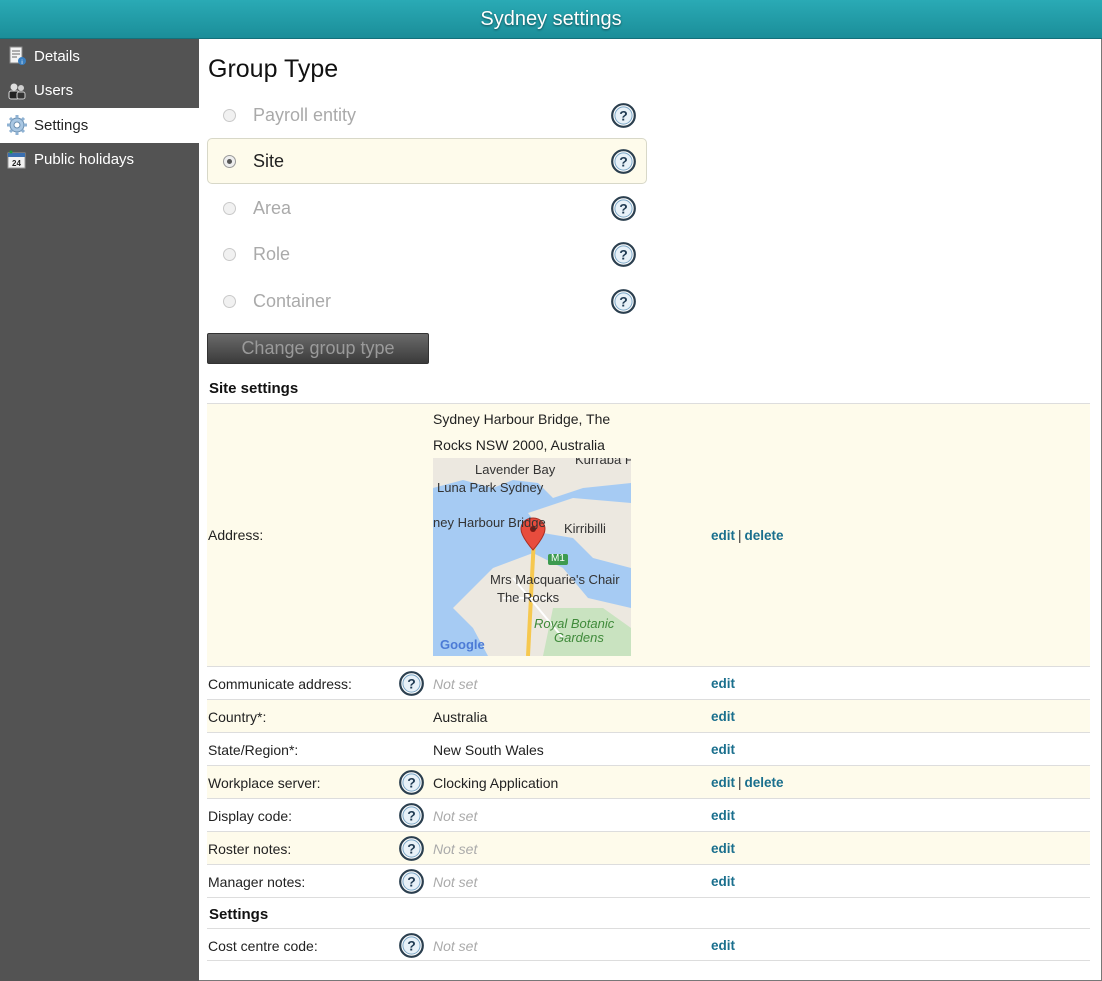 This screenshot has width=1102, height=981. I want to click on communicate-address-edit-link: edit, so click(723, 683).